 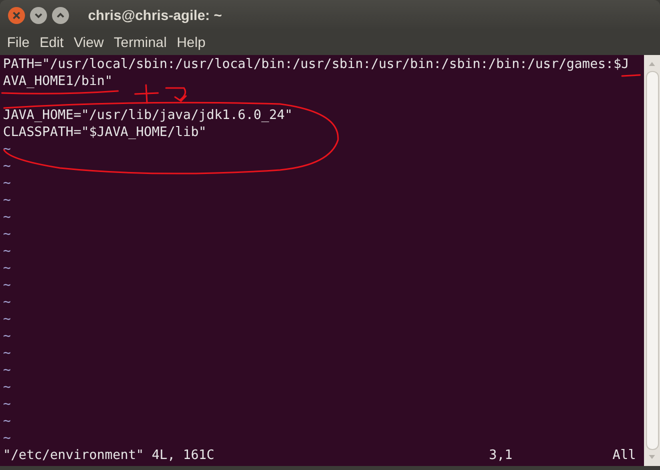 I want to click on scrollbar, so click(x=652, y=260).